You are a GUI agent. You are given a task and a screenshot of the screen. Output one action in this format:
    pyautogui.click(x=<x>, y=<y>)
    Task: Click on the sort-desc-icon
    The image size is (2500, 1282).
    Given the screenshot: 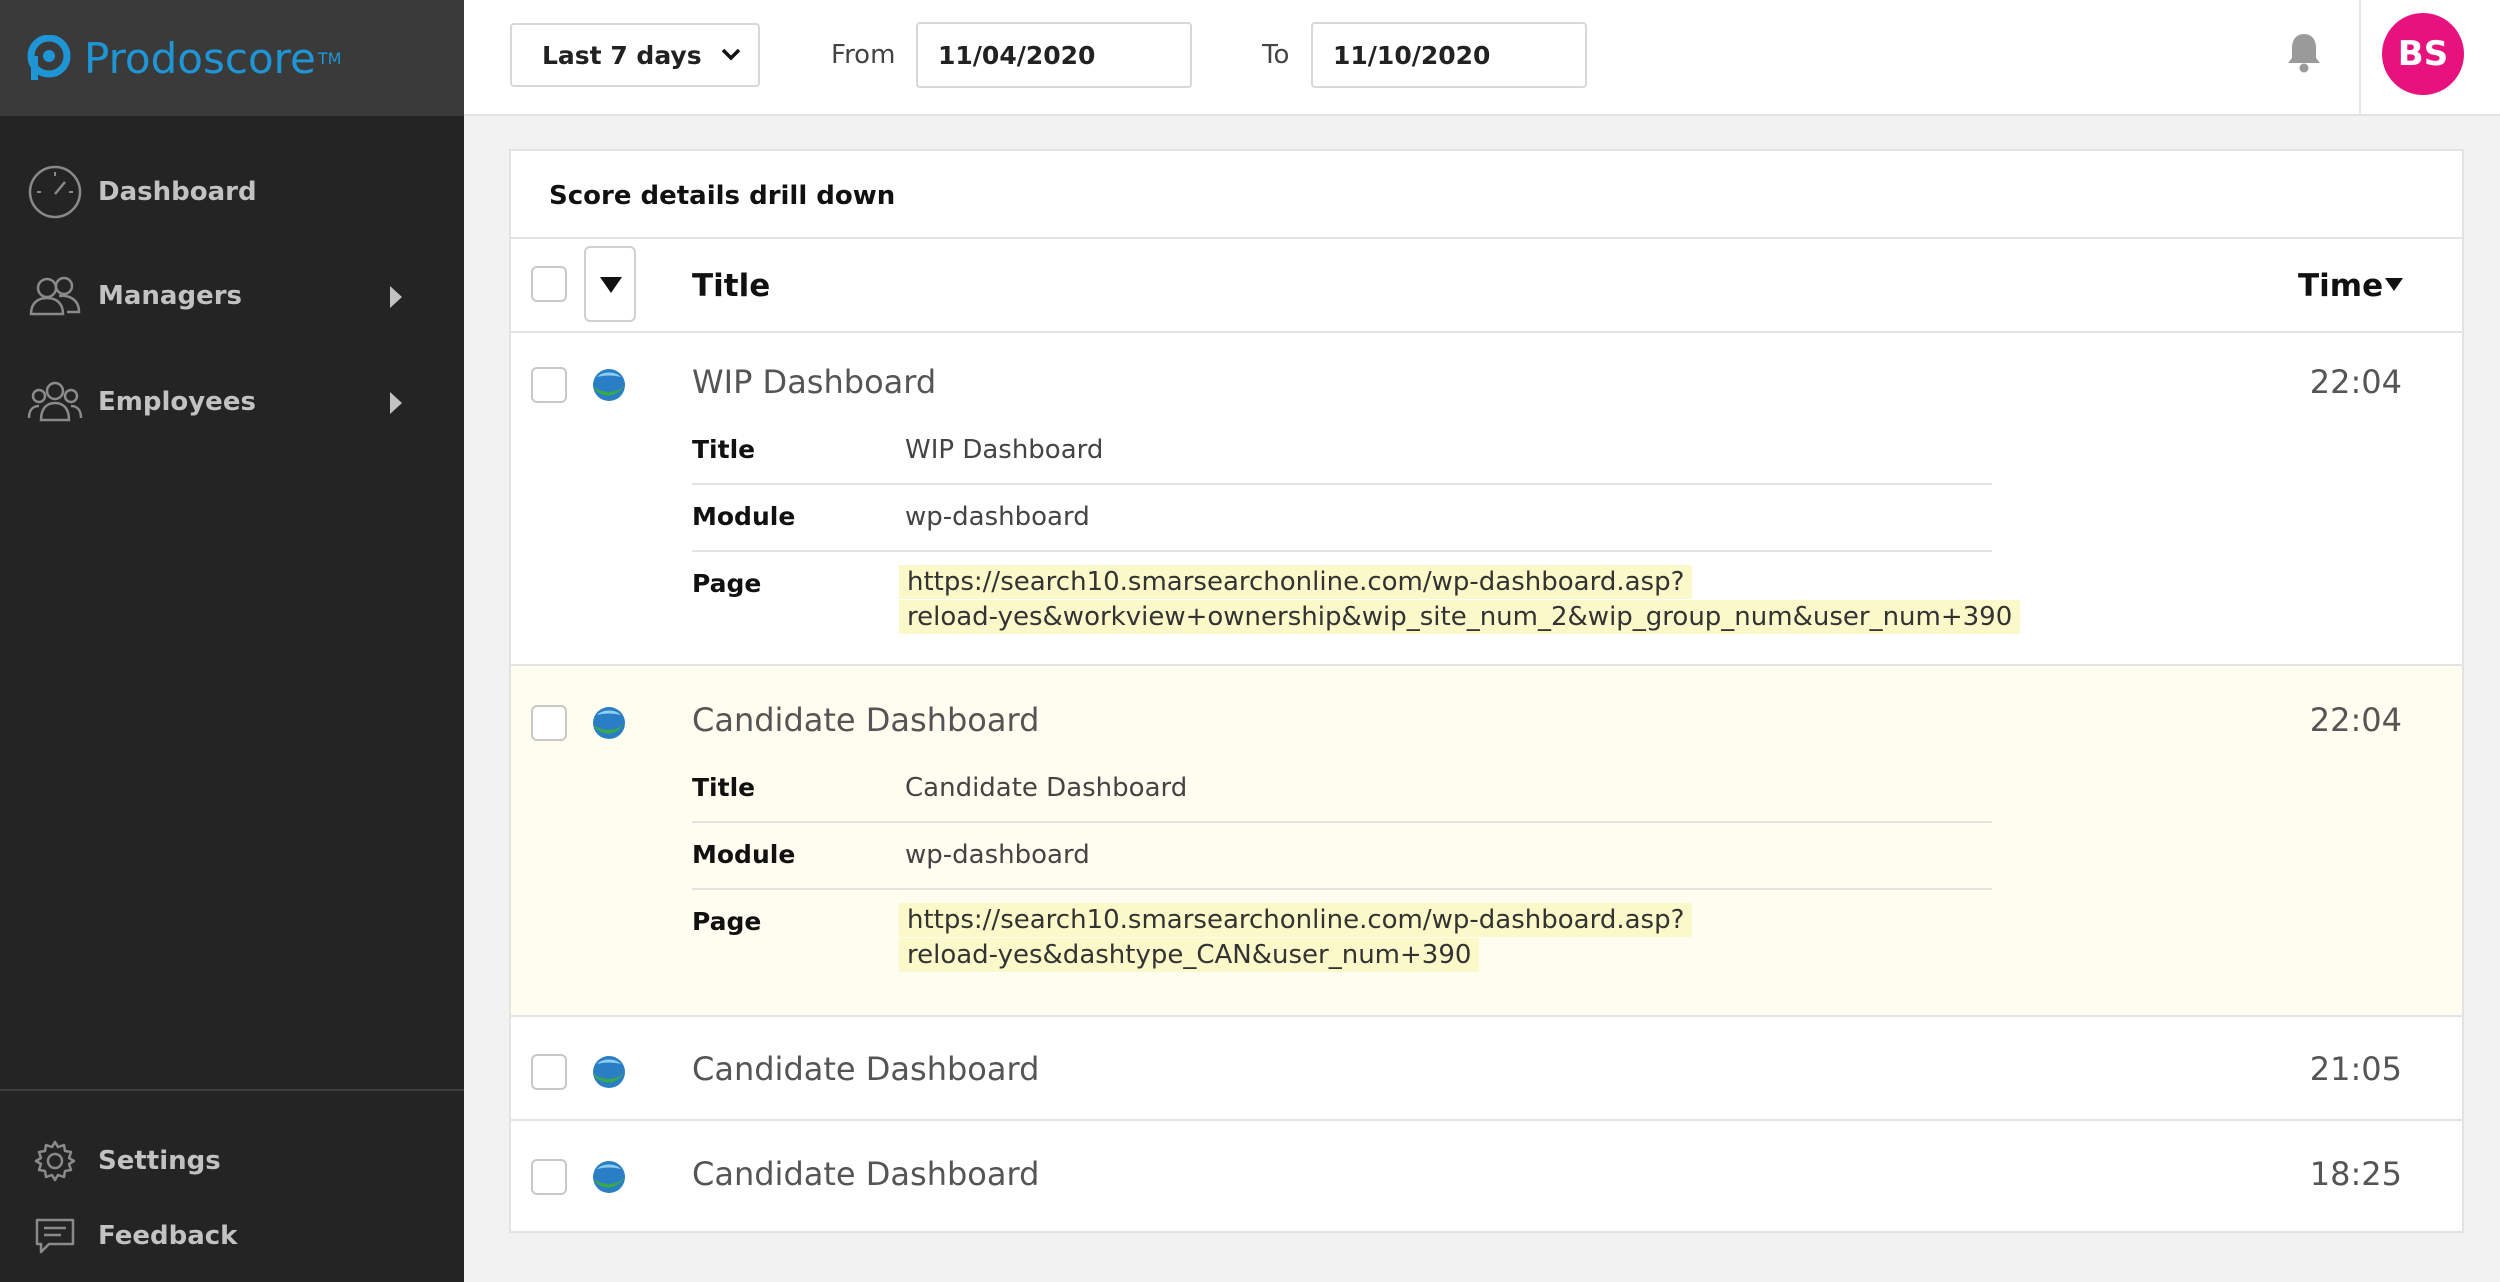 What is the action you would take?
    pyautogui.click(x=2394, y=284)
    